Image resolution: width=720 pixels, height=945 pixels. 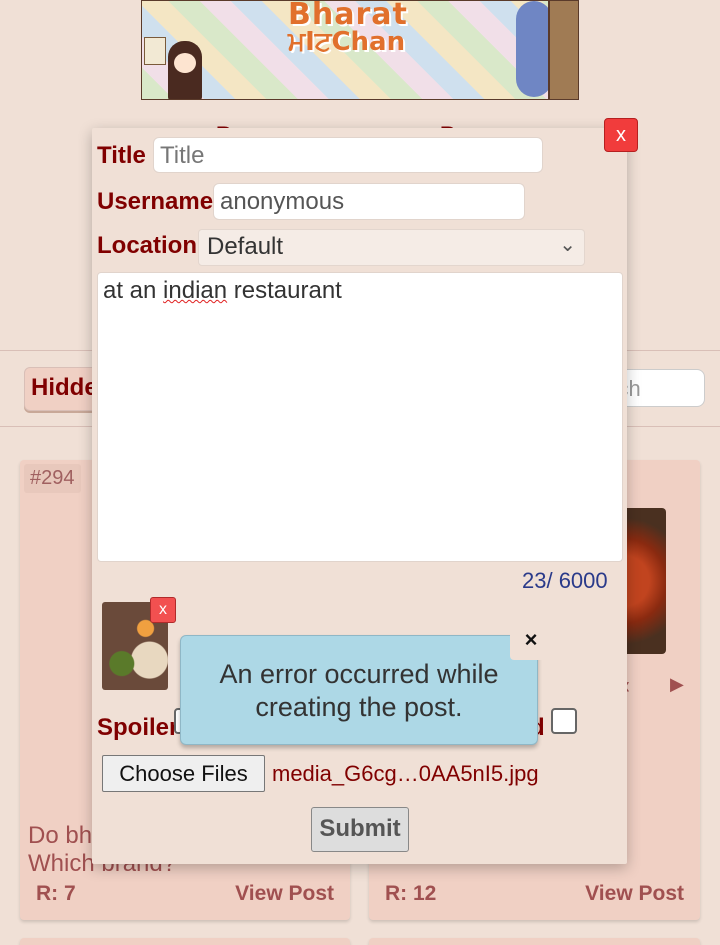 I want to click on title-input: Title, so click(x=348, y=155).